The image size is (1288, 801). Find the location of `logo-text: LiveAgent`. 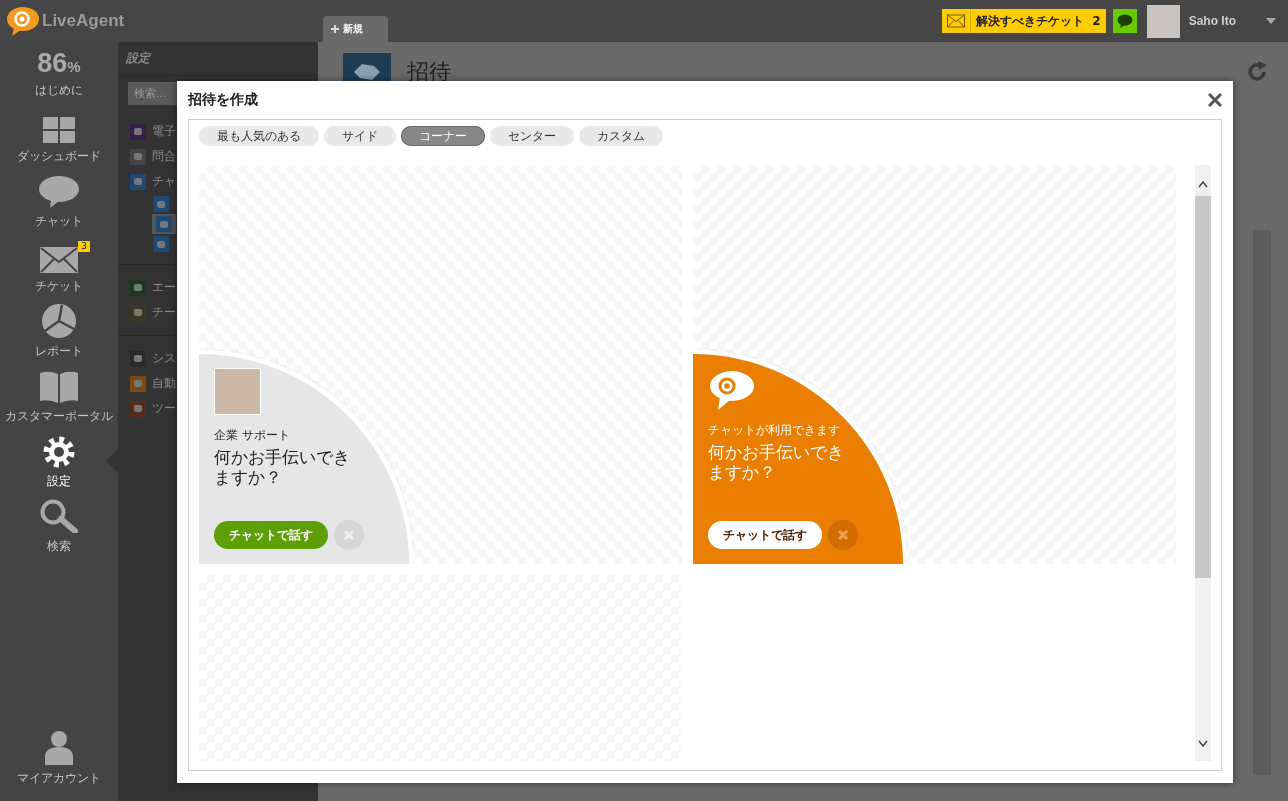

logo-text: LiveAgent is located at coordinates (83, 21).